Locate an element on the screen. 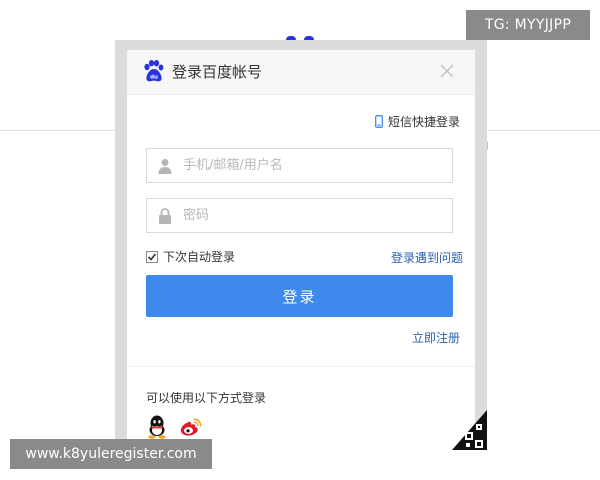  remember-label: 下次自动登录 is located at coordinates (199, 257).